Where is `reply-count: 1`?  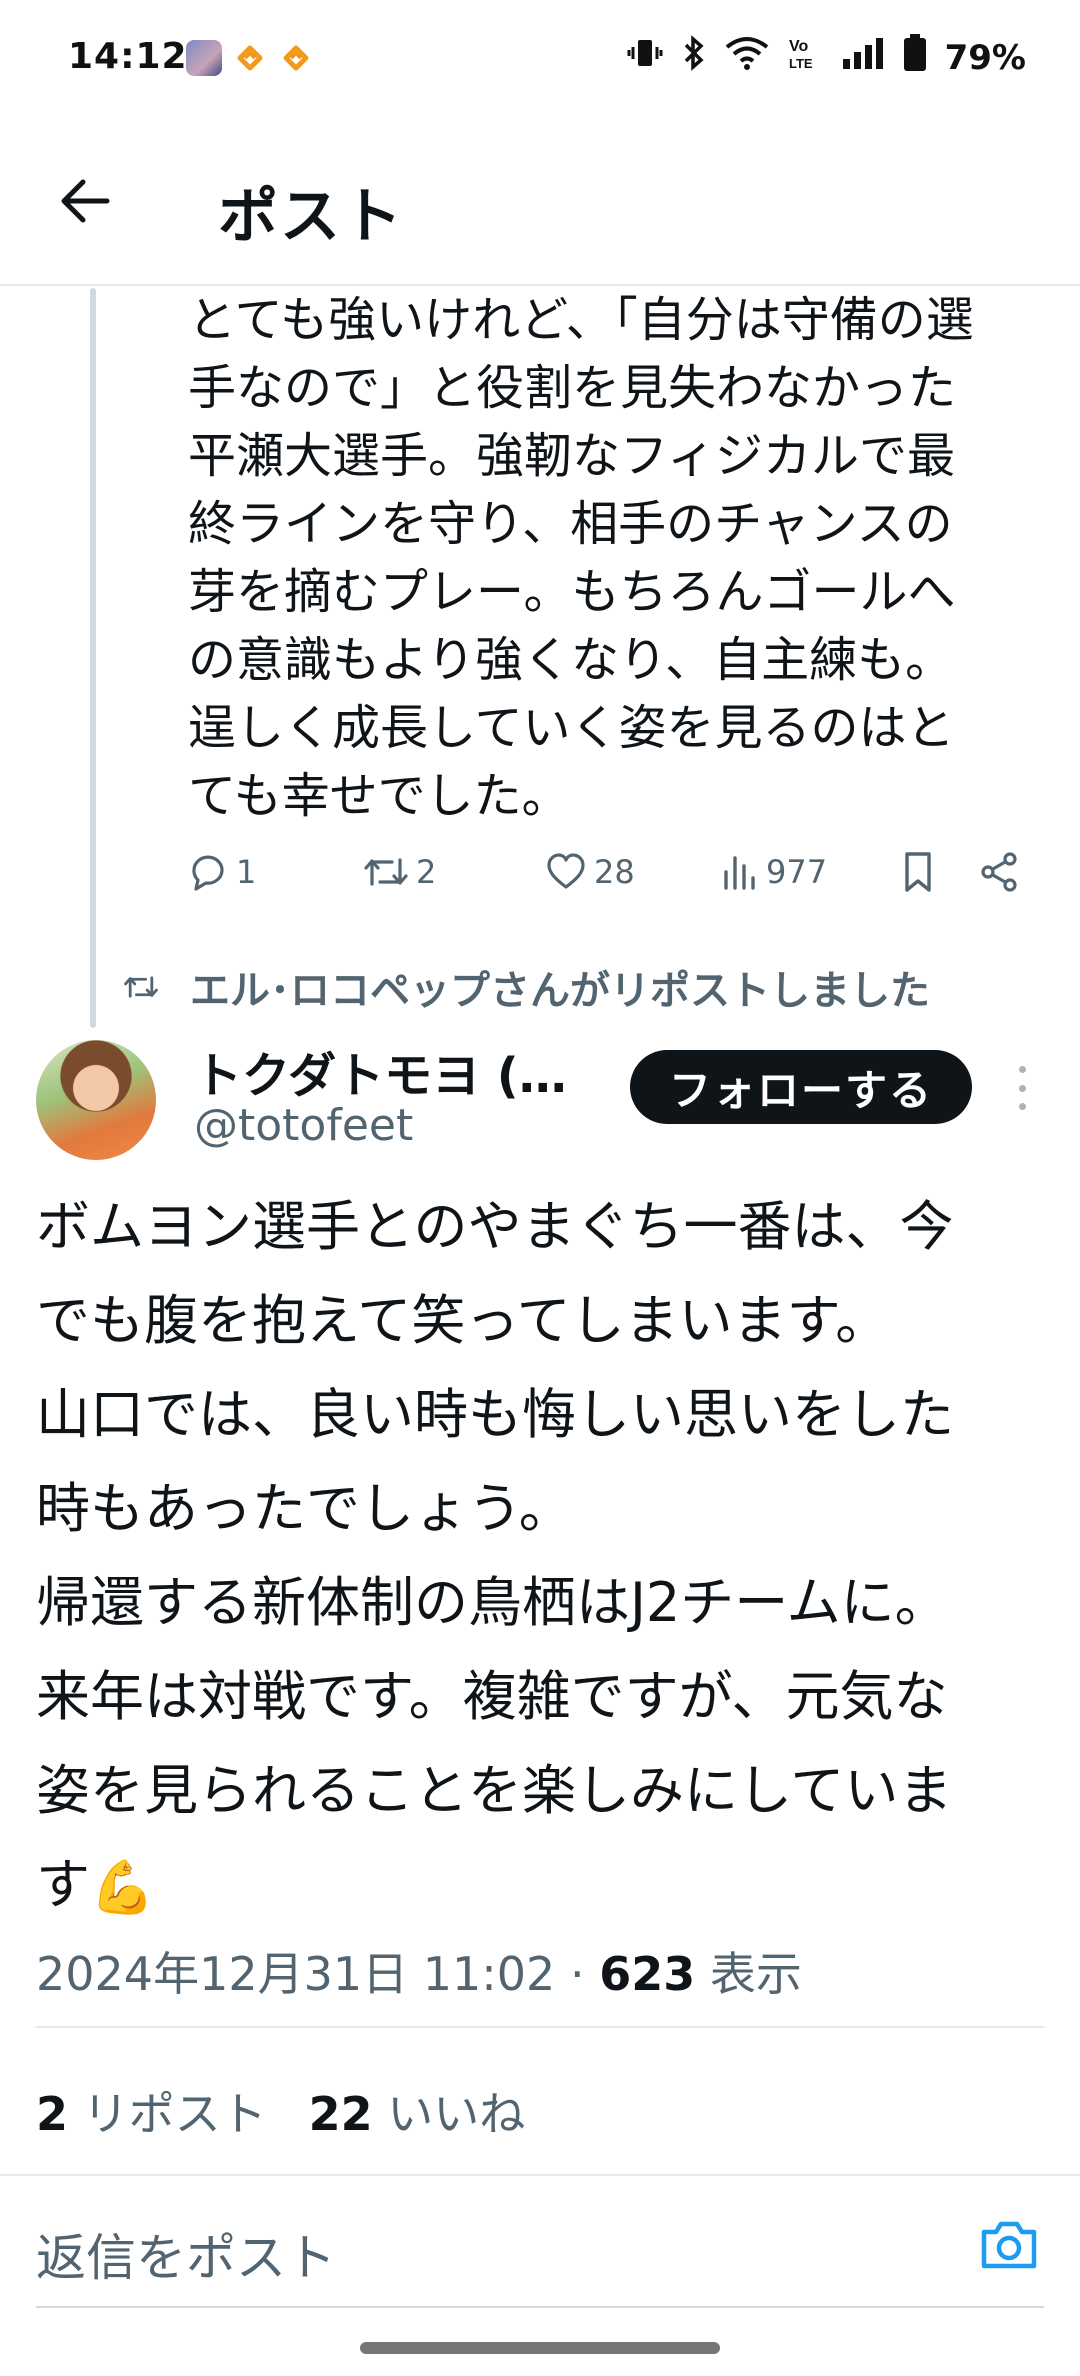 reply-count: 1 is located at coordinates (246, 872).